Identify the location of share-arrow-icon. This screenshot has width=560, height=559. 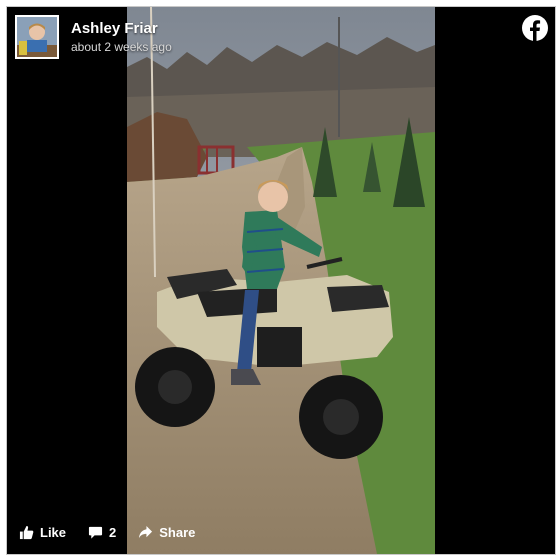
(146, 532).